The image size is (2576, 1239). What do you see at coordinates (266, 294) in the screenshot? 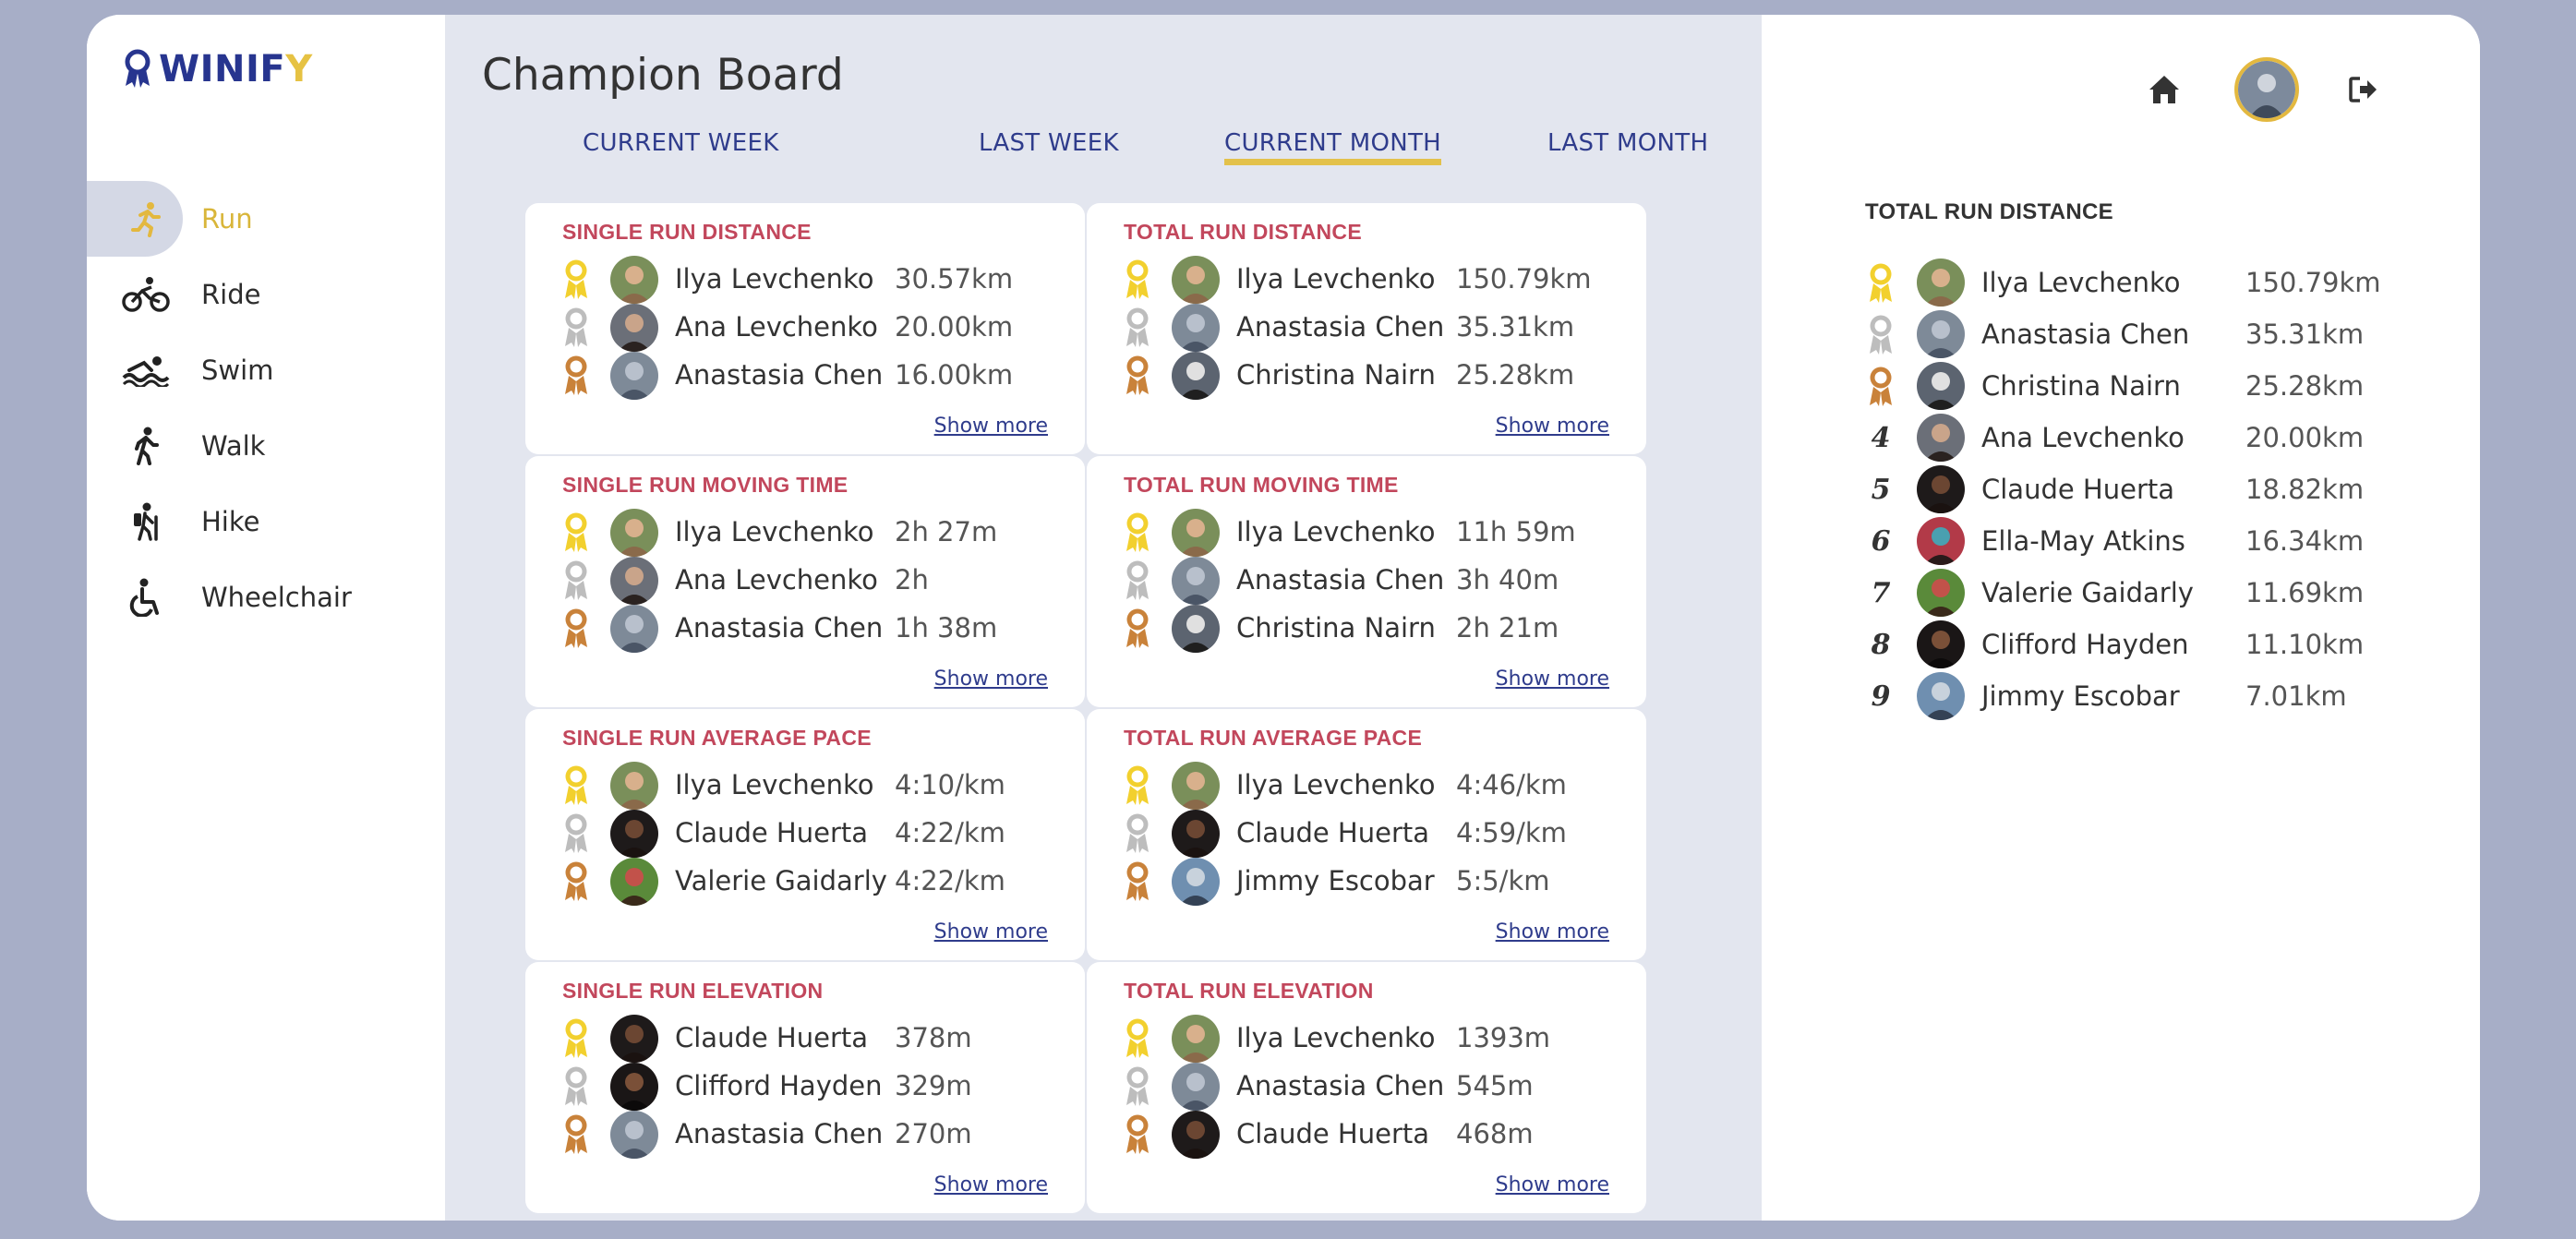
I see `sidebar-item-ride: Ride` at bounding box center [266, 294].